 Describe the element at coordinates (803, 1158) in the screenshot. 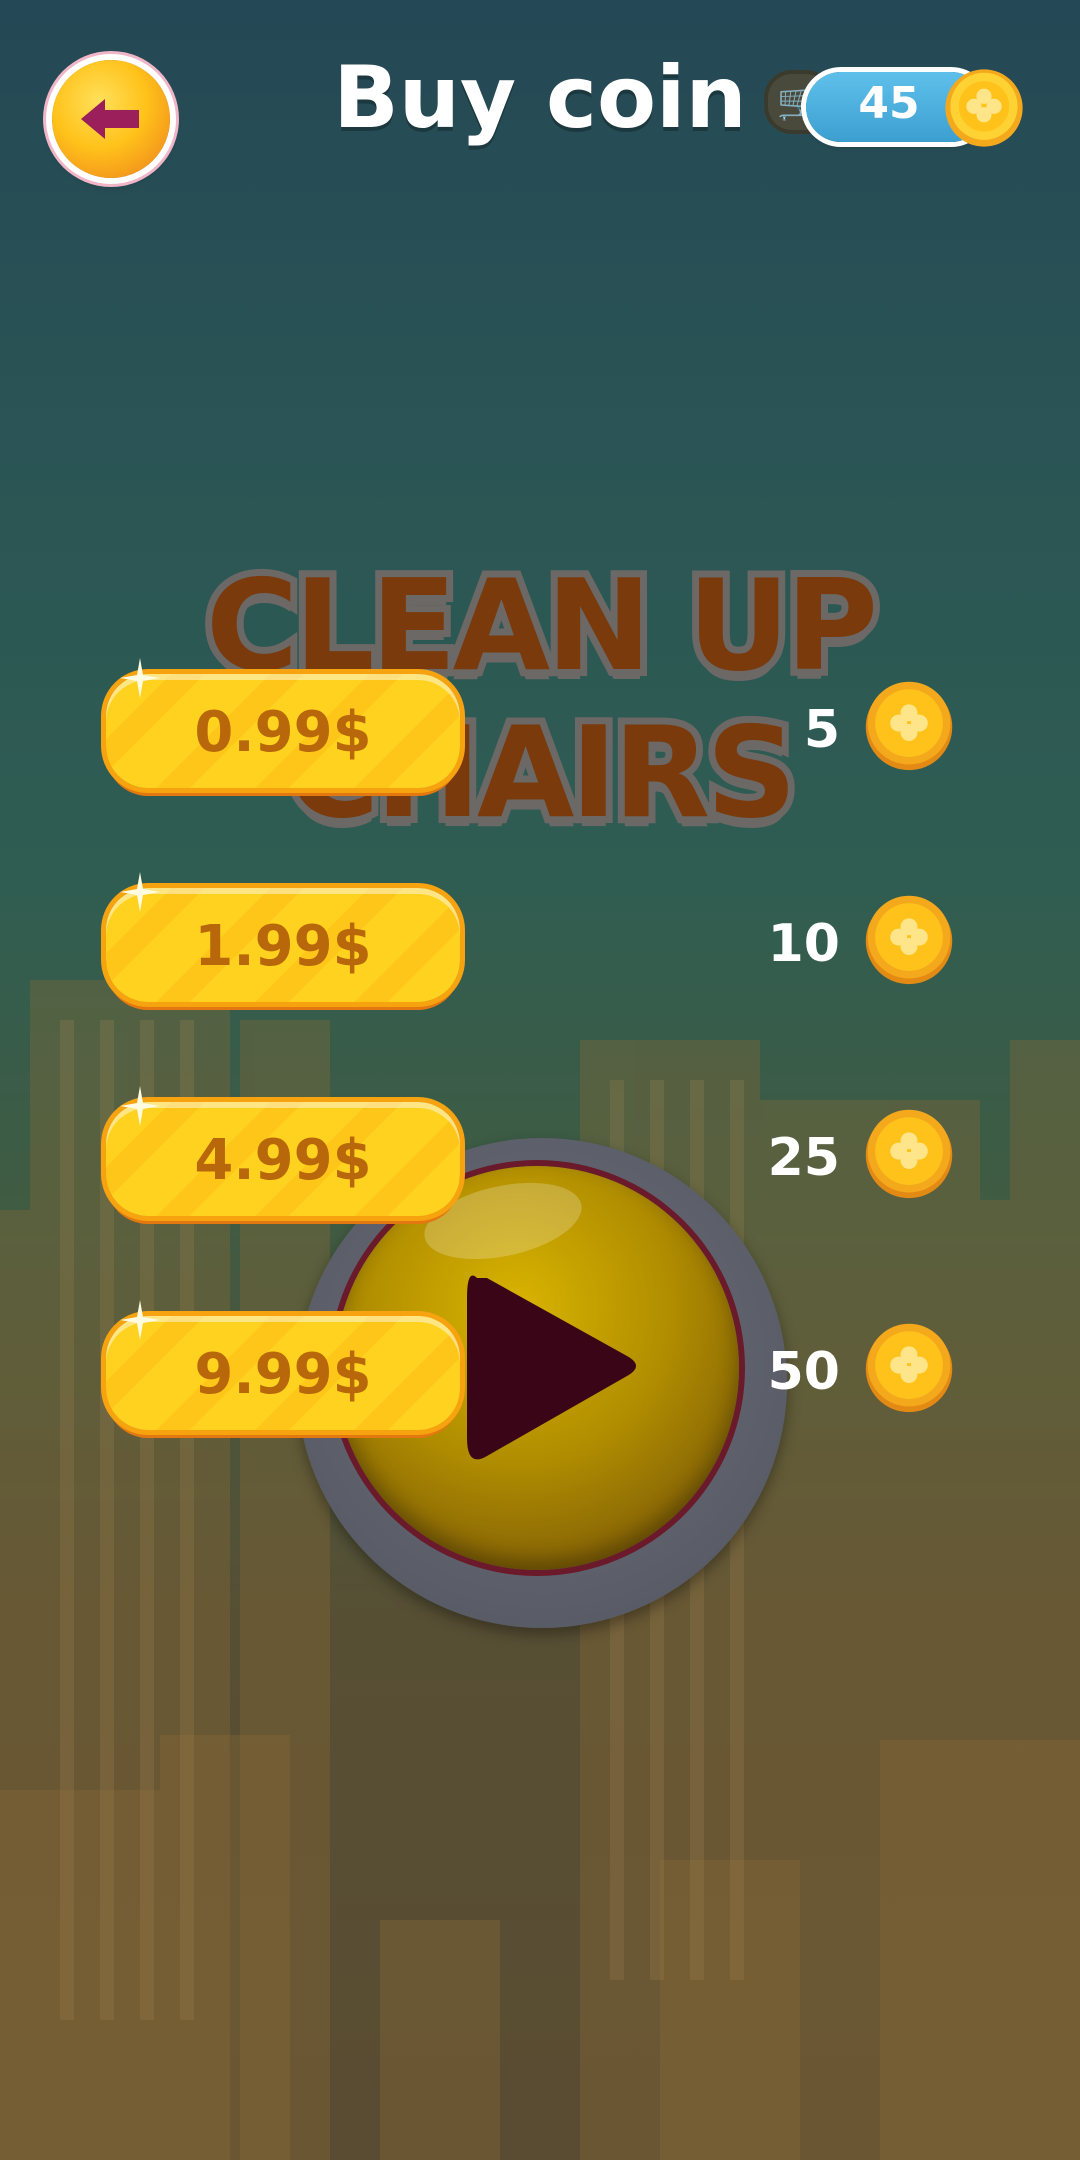

I see `coin-amount: 25` at that location.